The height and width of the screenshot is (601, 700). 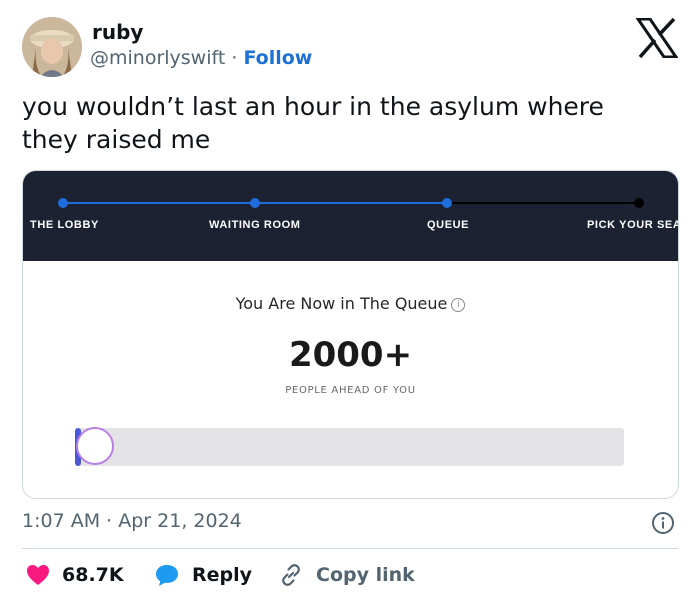 I want to click on author-name: ruby, so click(x=117, y=32).